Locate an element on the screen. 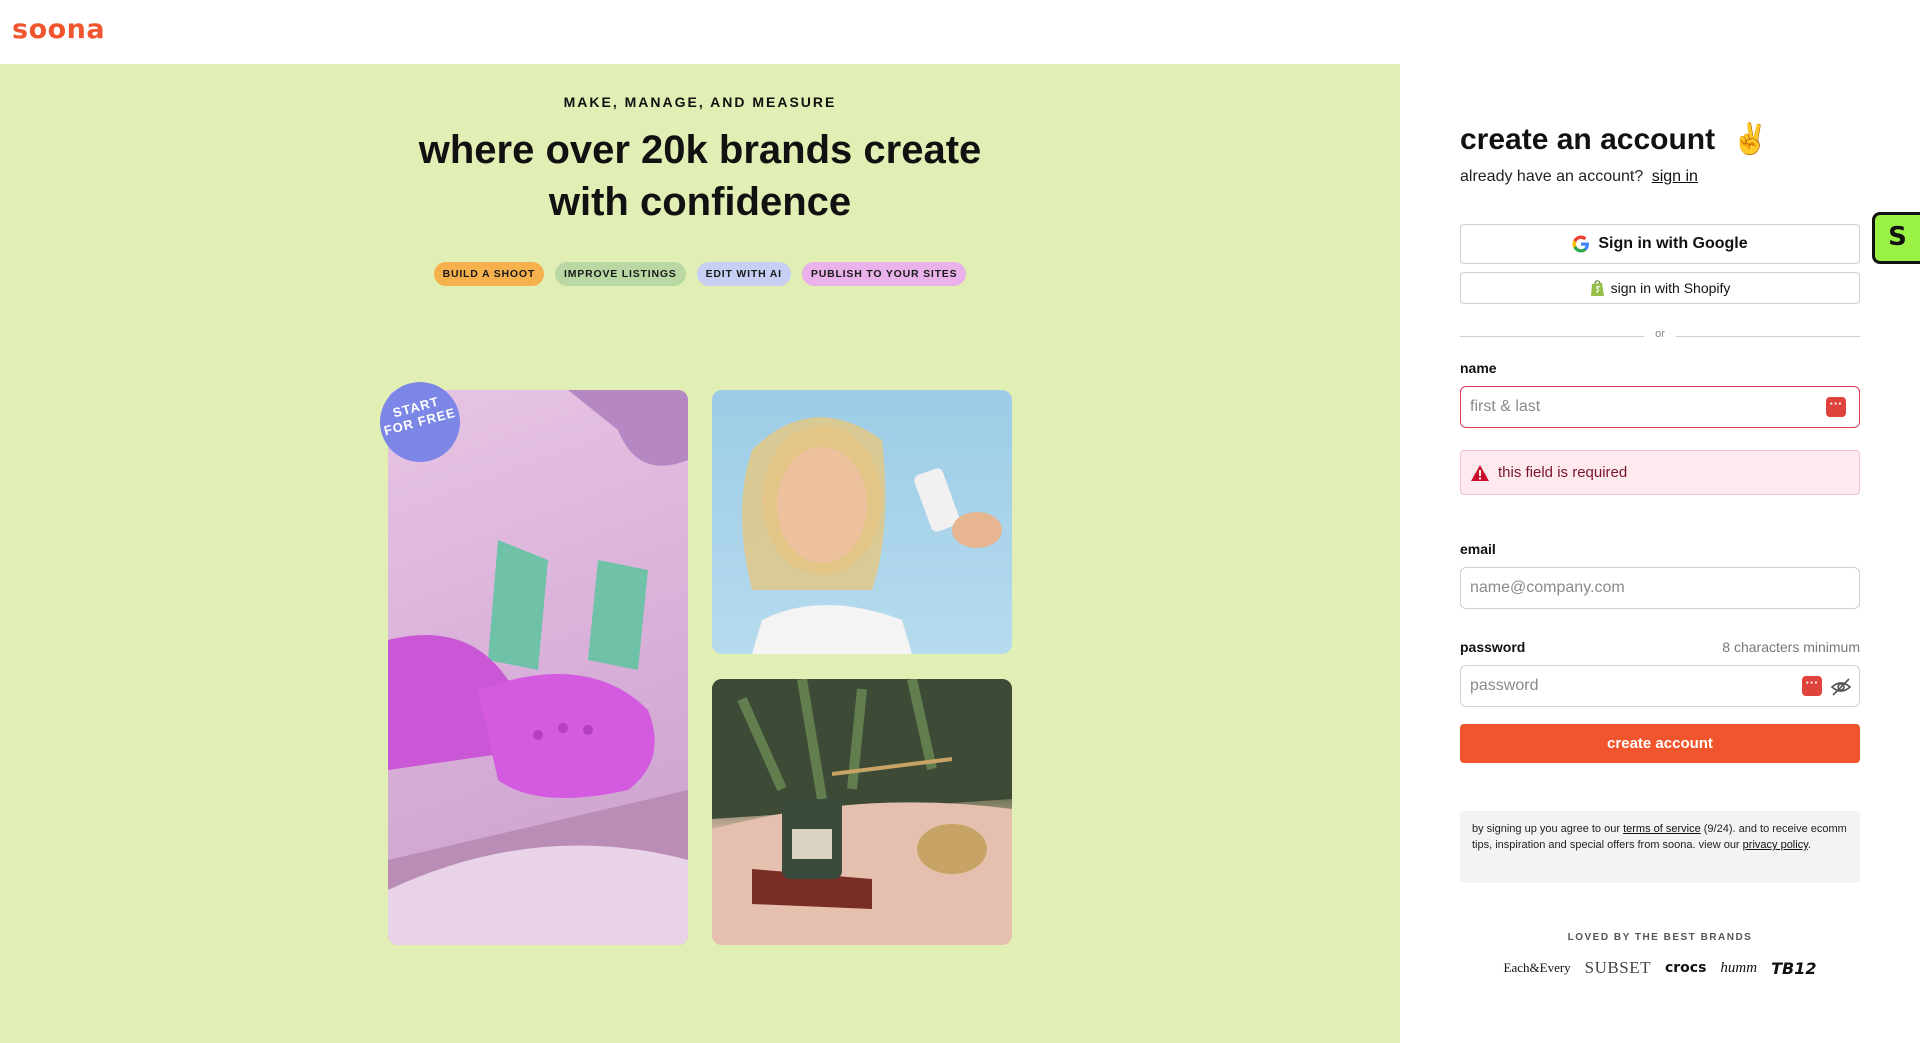  shopify-button-label: sign in with Shopify is located at coordinates (1670, 288).